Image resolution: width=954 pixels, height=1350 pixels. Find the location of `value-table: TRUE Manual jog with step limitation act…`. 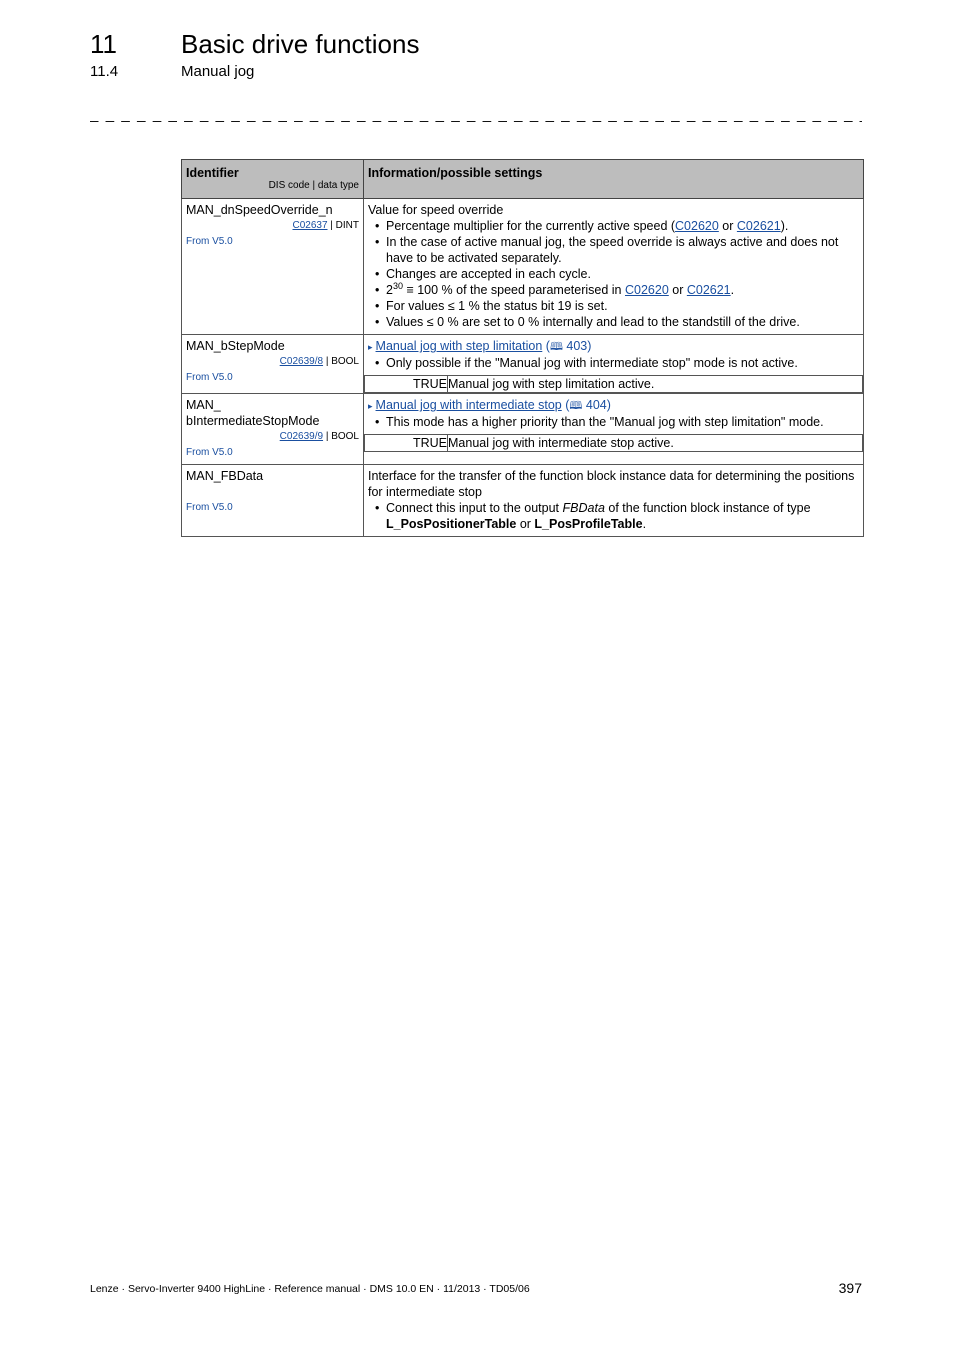

value-table: TRUE Manual jog with step limitation act… is located at coordinates (613, 384).